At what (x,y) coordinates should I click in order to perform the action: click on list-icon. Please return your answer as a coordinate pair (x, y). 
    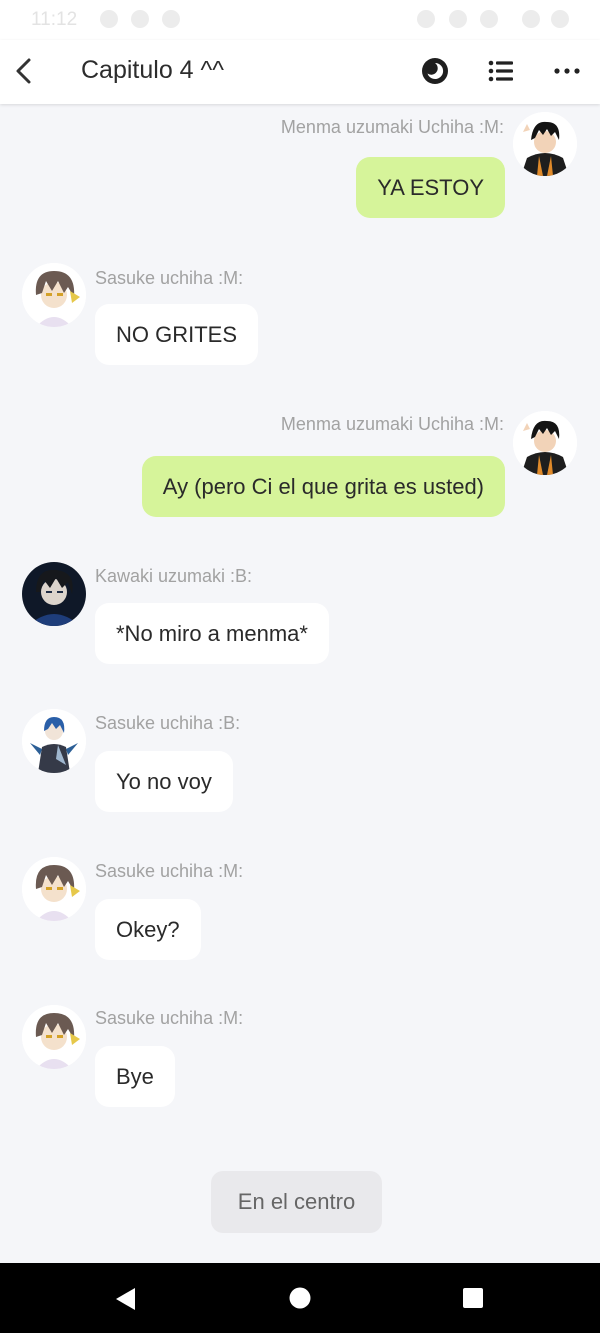
    Looking at the image, I should click on (501, 71).